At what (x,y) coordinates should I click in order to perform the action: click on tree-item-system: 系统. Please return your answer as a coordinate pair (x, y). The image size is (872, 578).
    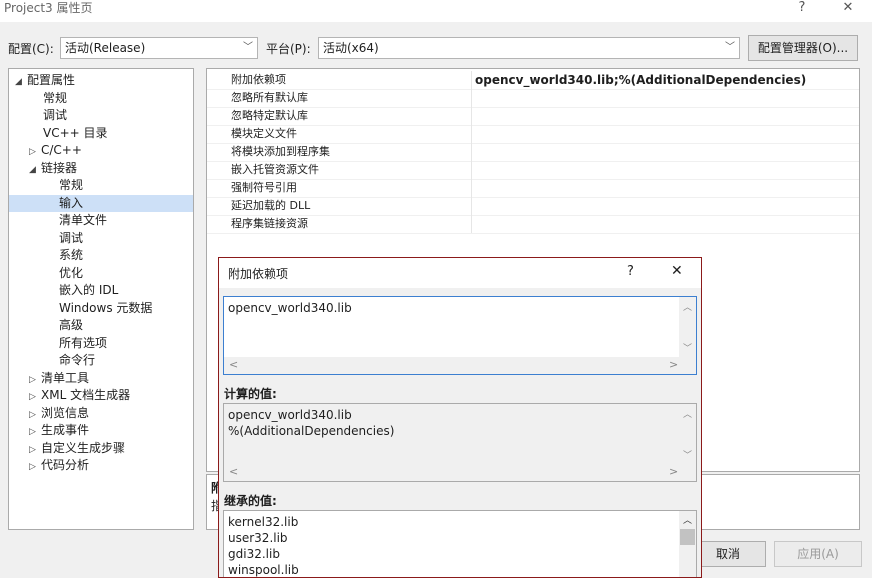
    Looking at the image, I should click on (71, 255).